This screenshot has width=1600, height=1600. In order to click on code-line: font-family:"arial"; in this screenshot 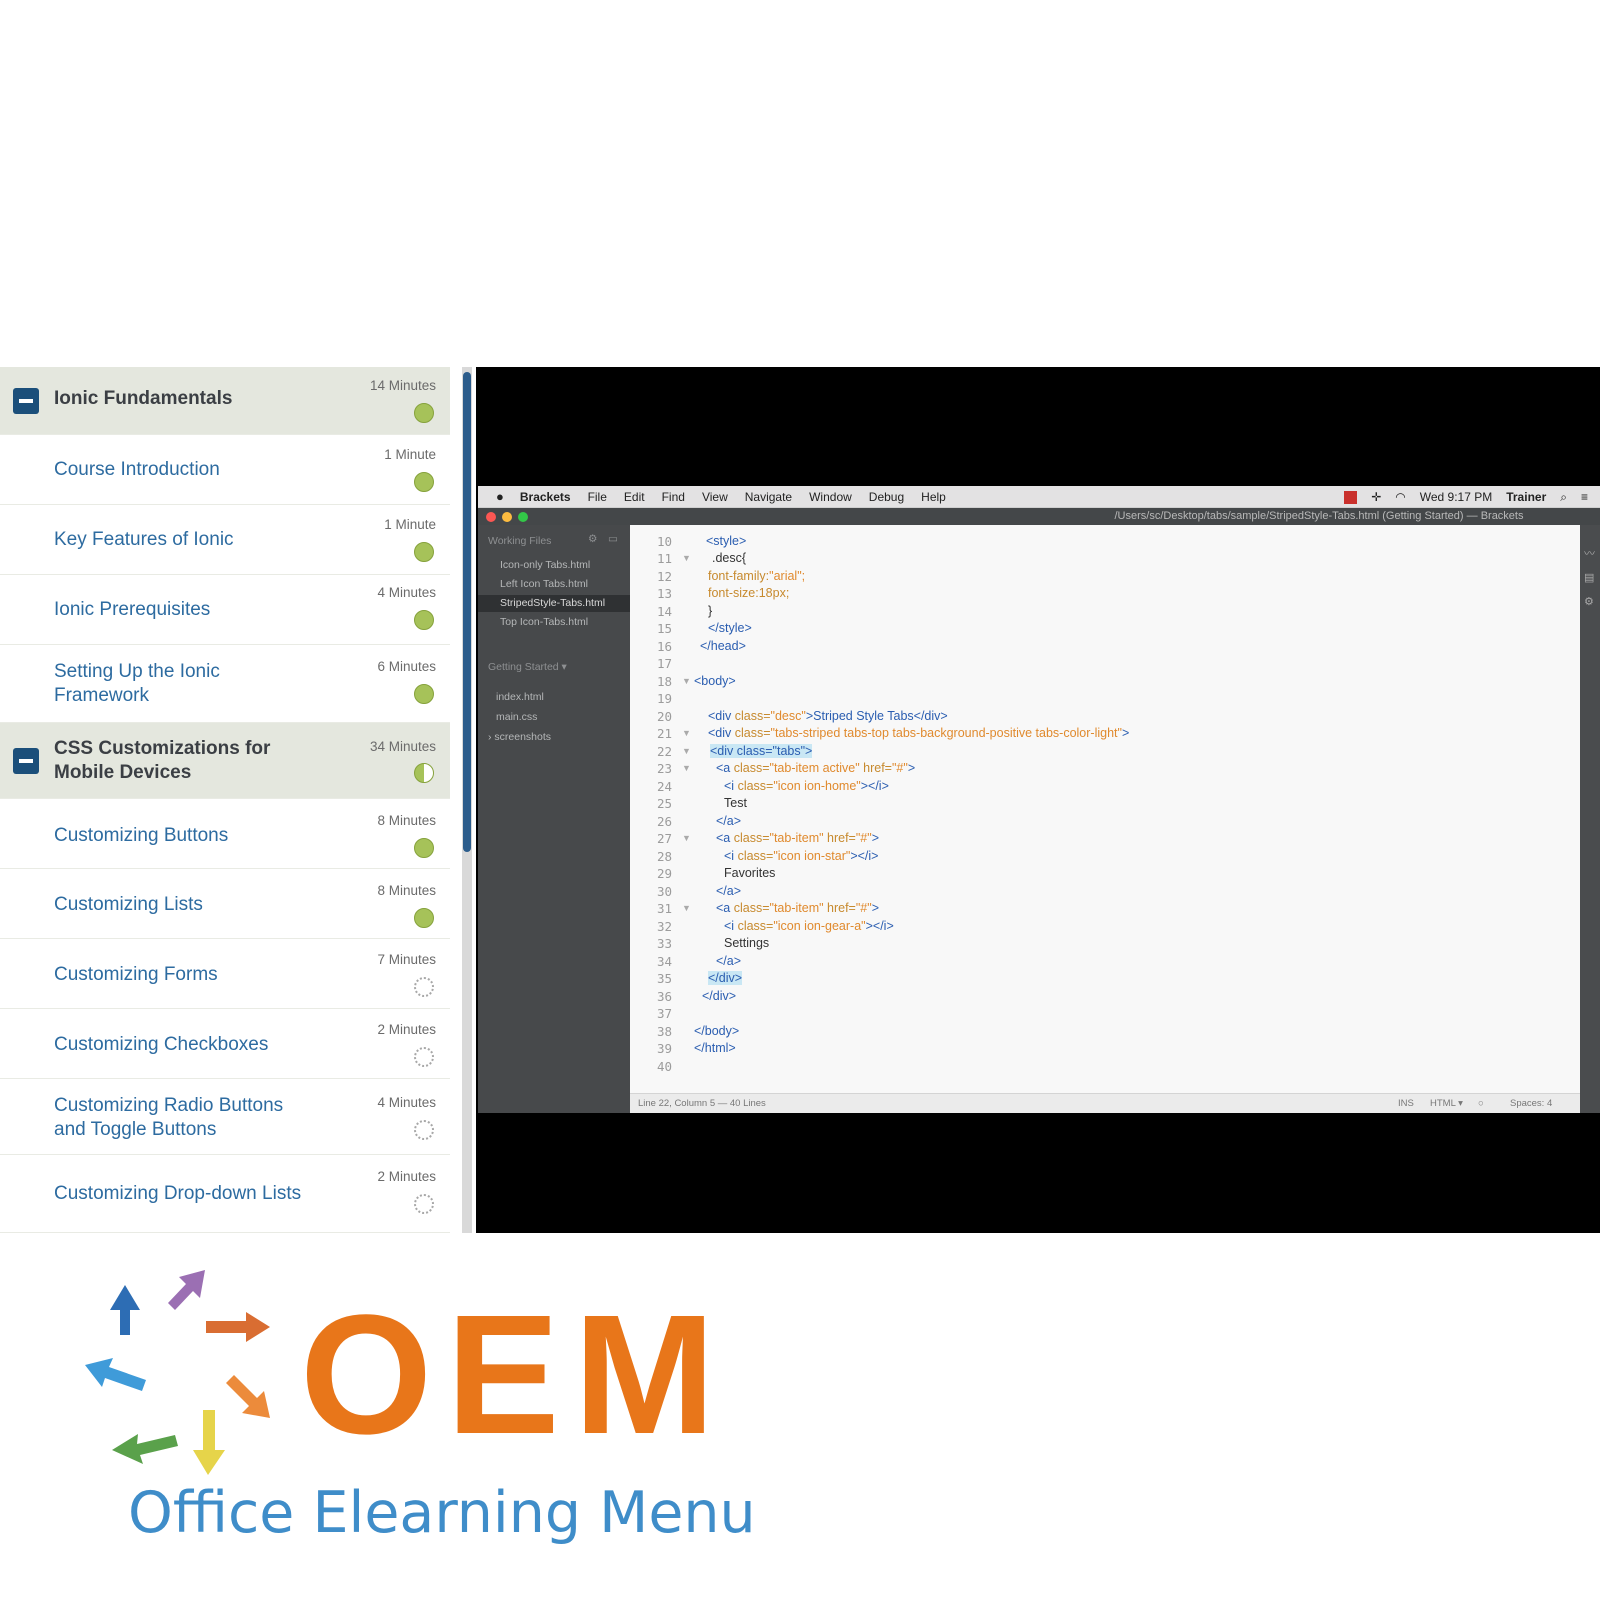, I will do `click(756, 576)`.